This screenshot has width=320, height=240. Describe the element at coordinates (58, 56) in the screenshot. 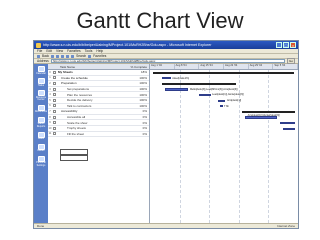

I see `stop-icon` at that location.